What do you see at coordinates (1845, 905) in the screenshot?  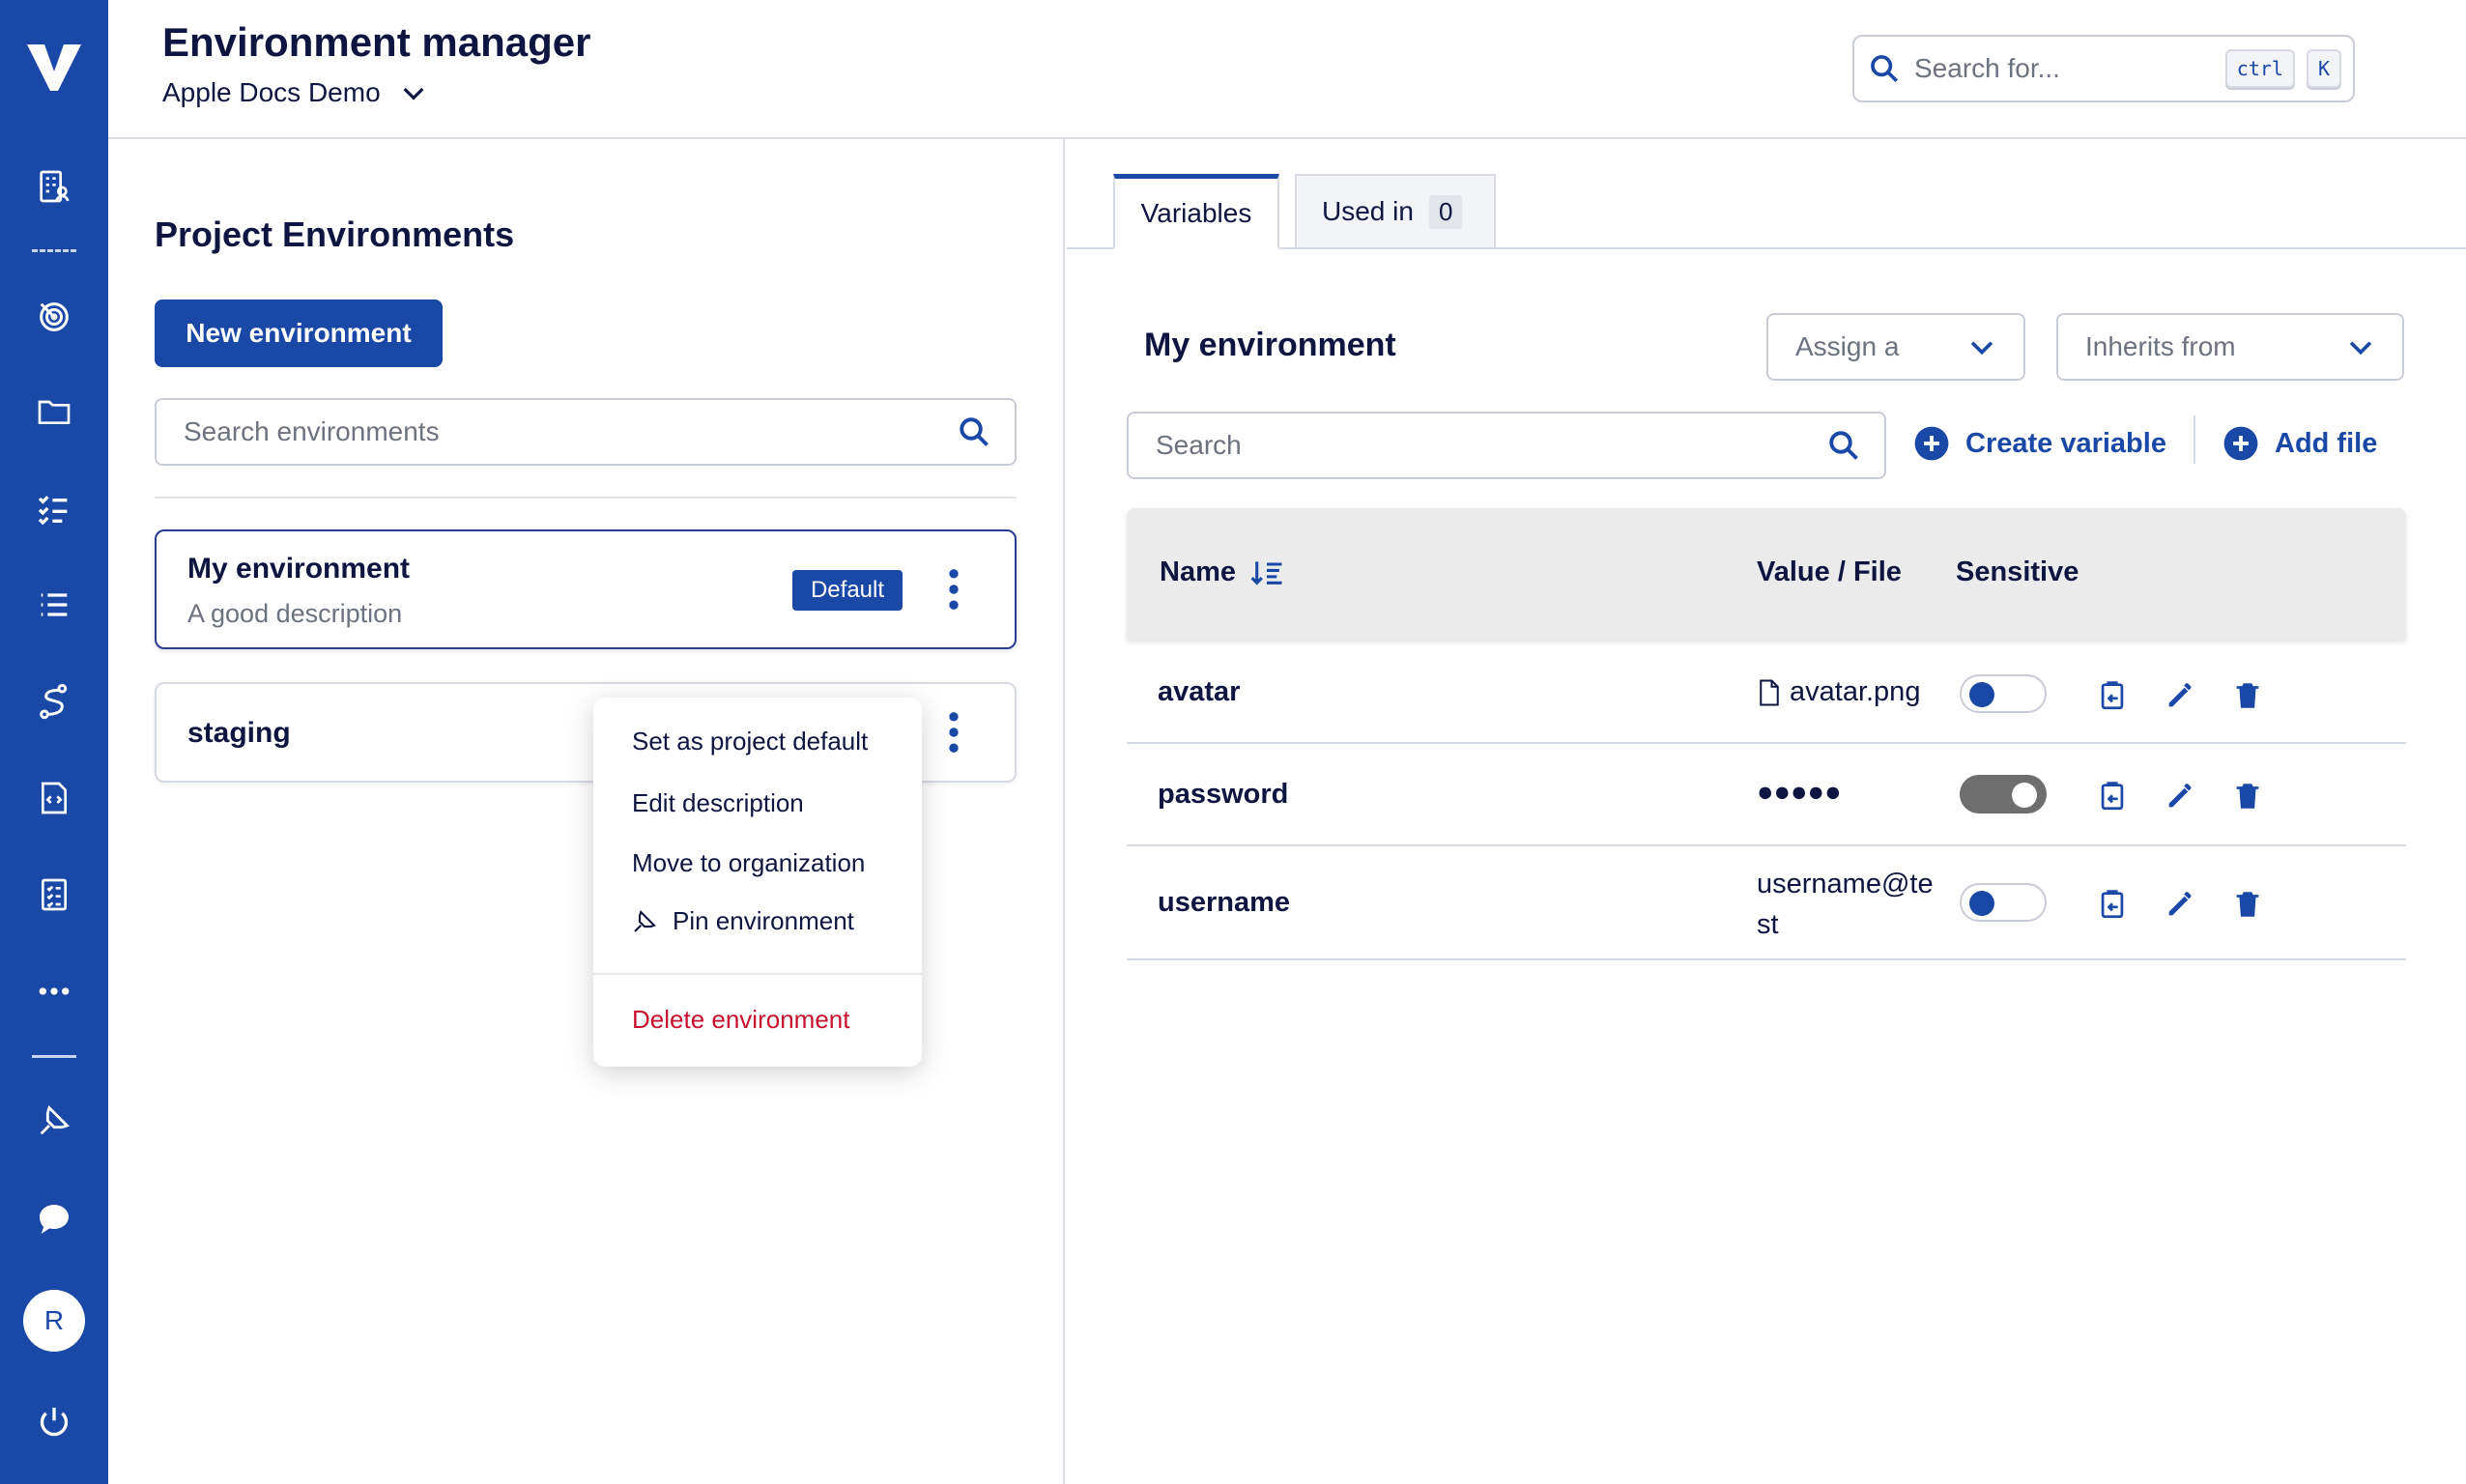 I see `variable-value: username@test` at bounding box center [1845, 905].